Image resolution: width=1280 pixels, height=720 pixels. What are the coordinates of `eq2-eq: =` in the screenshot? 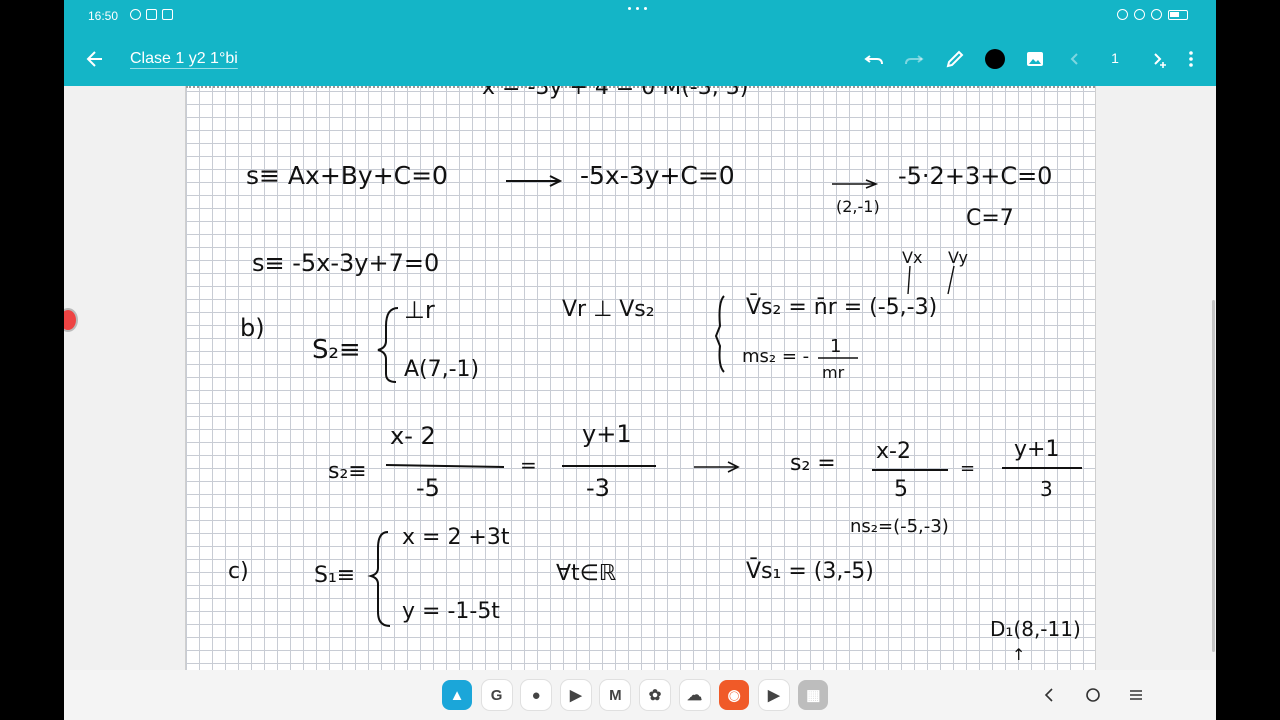 It's located at (967, 468).